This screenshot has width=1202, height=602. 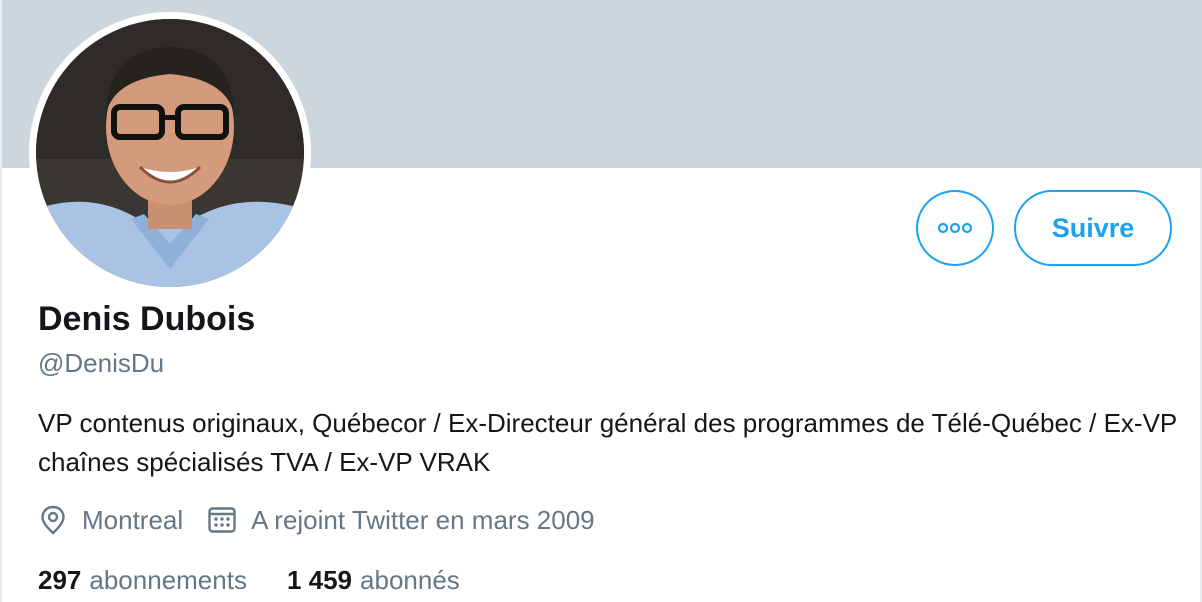 What do you see at coordinates (133, 519) in the screenshot?
I see `profile-location: Montreal` at bounding box center [133, 519].